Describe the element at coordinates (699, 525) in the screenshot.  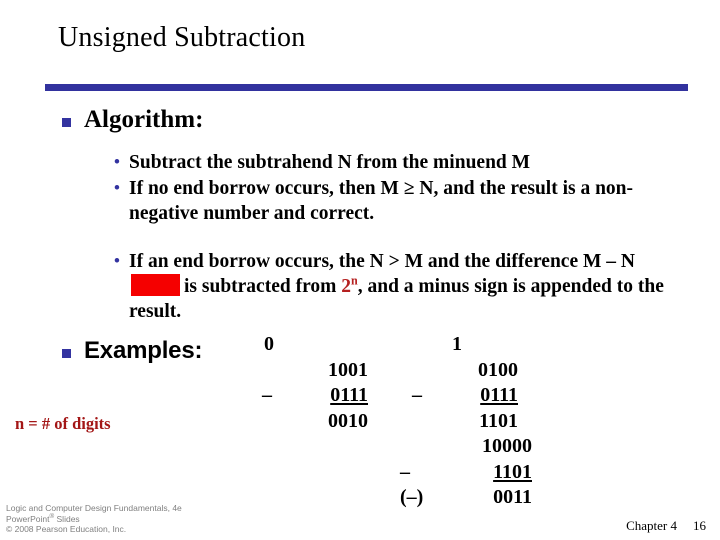
I see `page-number-label: 16` at that location.